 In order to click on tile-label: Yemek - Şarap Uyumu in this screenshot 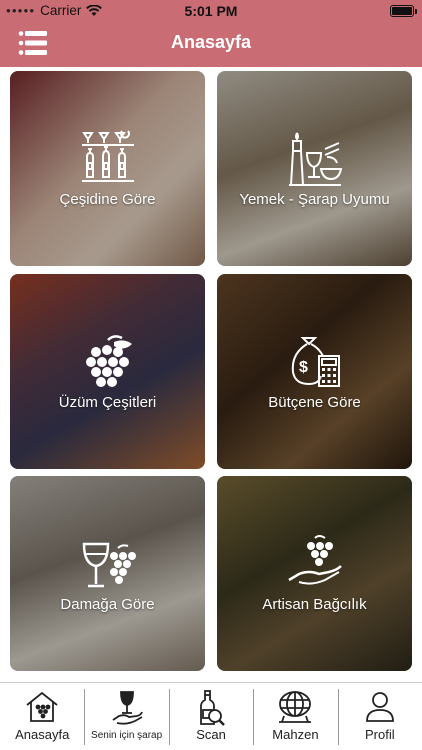, I will do `click(314, 199)`.